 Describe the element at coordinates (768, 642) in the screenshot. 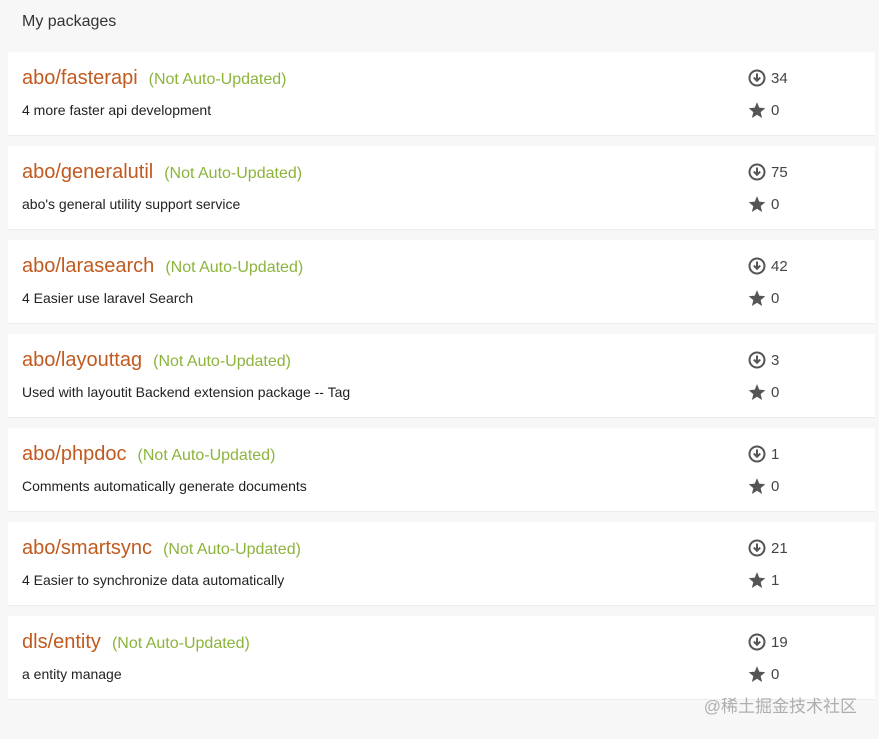

I see `downloads-stat: 19` at that location.